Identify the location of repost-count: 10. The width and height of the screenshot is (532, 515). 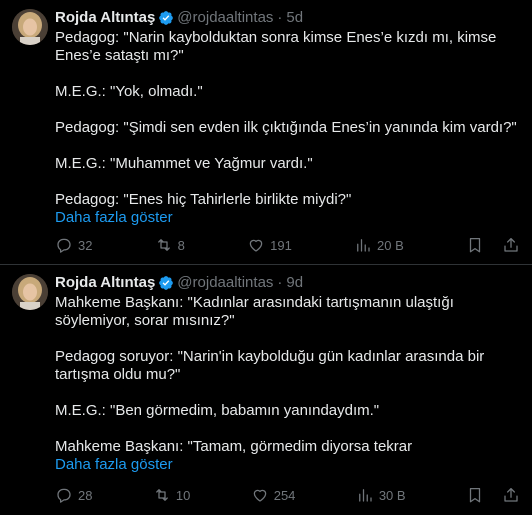
(183, 495).